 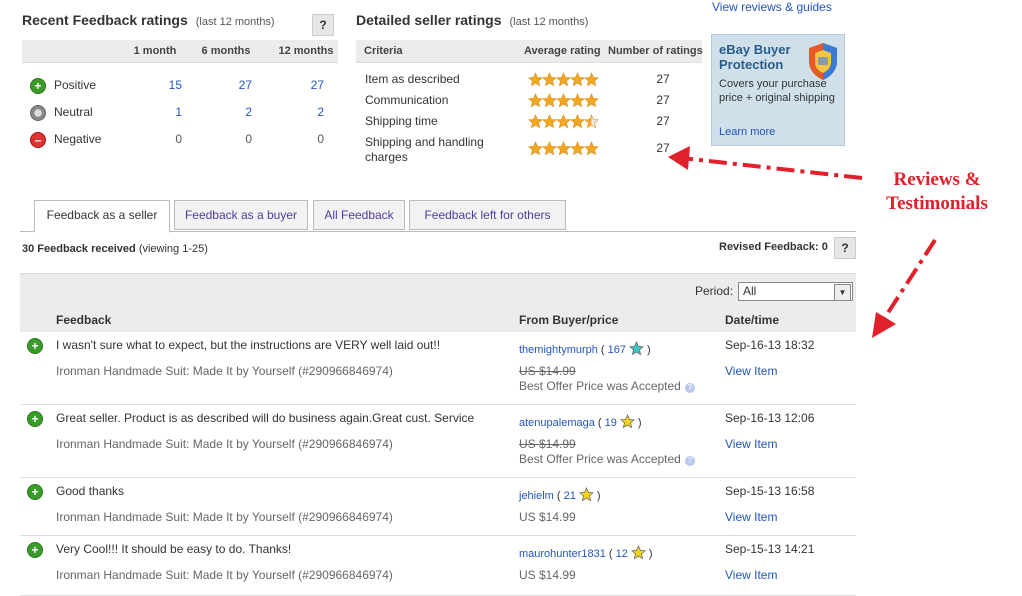 I want to click on buyer-username-link: maurohunter1831, so click(x=562, y=554).